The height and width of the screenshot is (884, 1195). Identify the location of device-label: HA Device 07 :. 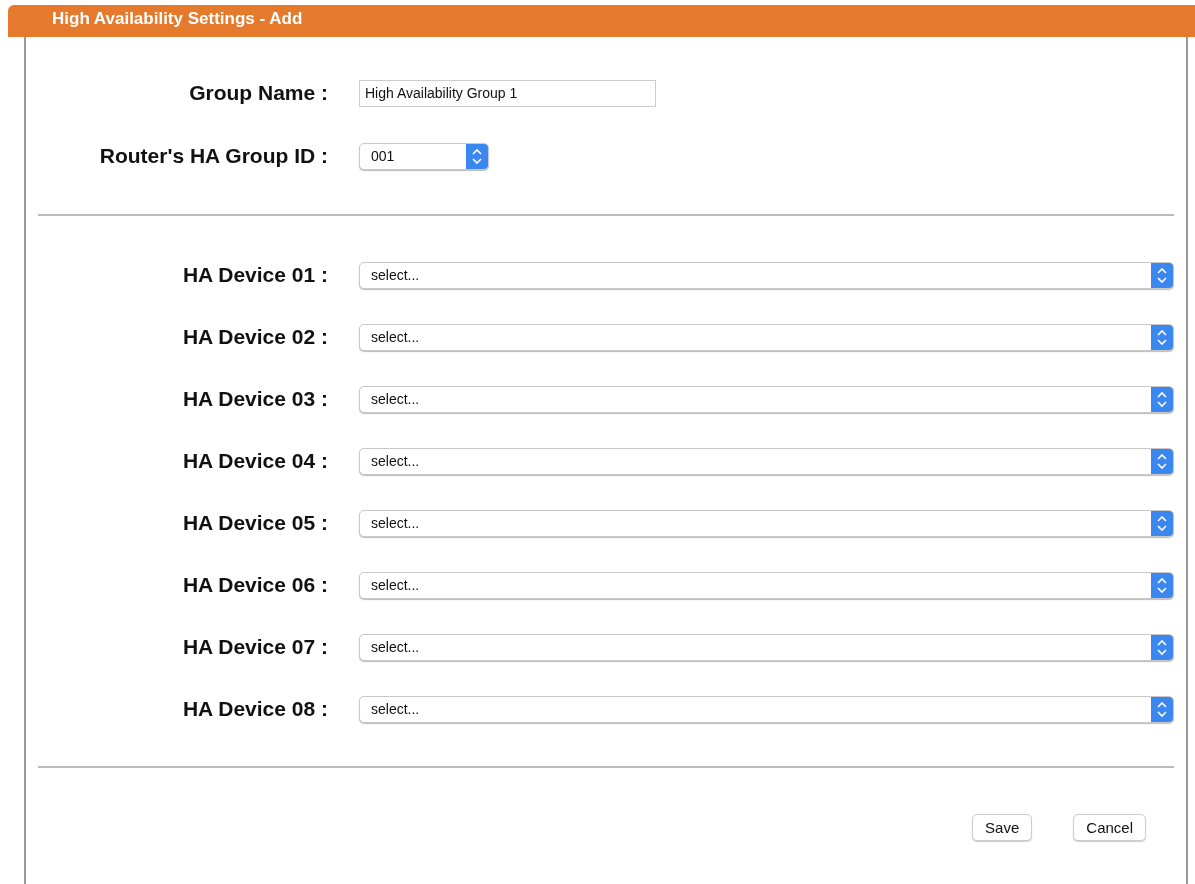
(254, 647).